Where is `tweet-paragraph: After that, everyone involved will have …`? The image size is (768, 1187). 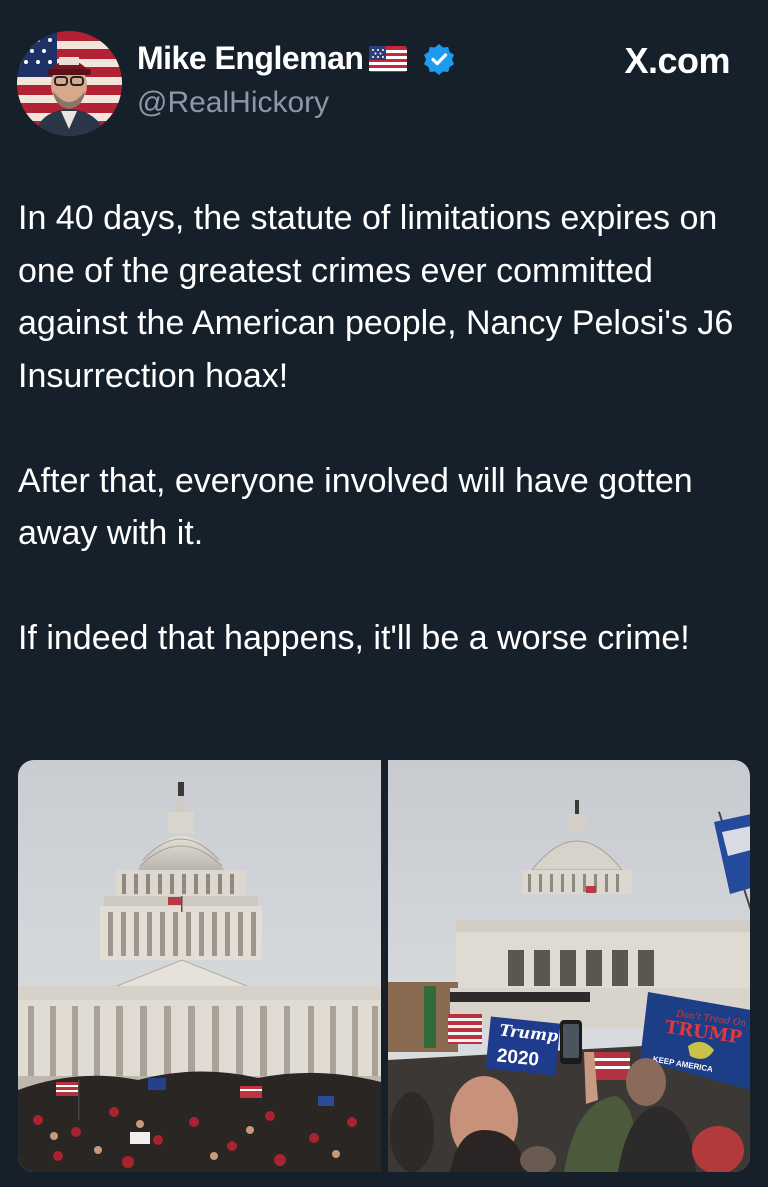
tweet-paragraph: After that, everyone involved will have … is located at coordinates (355, 507).